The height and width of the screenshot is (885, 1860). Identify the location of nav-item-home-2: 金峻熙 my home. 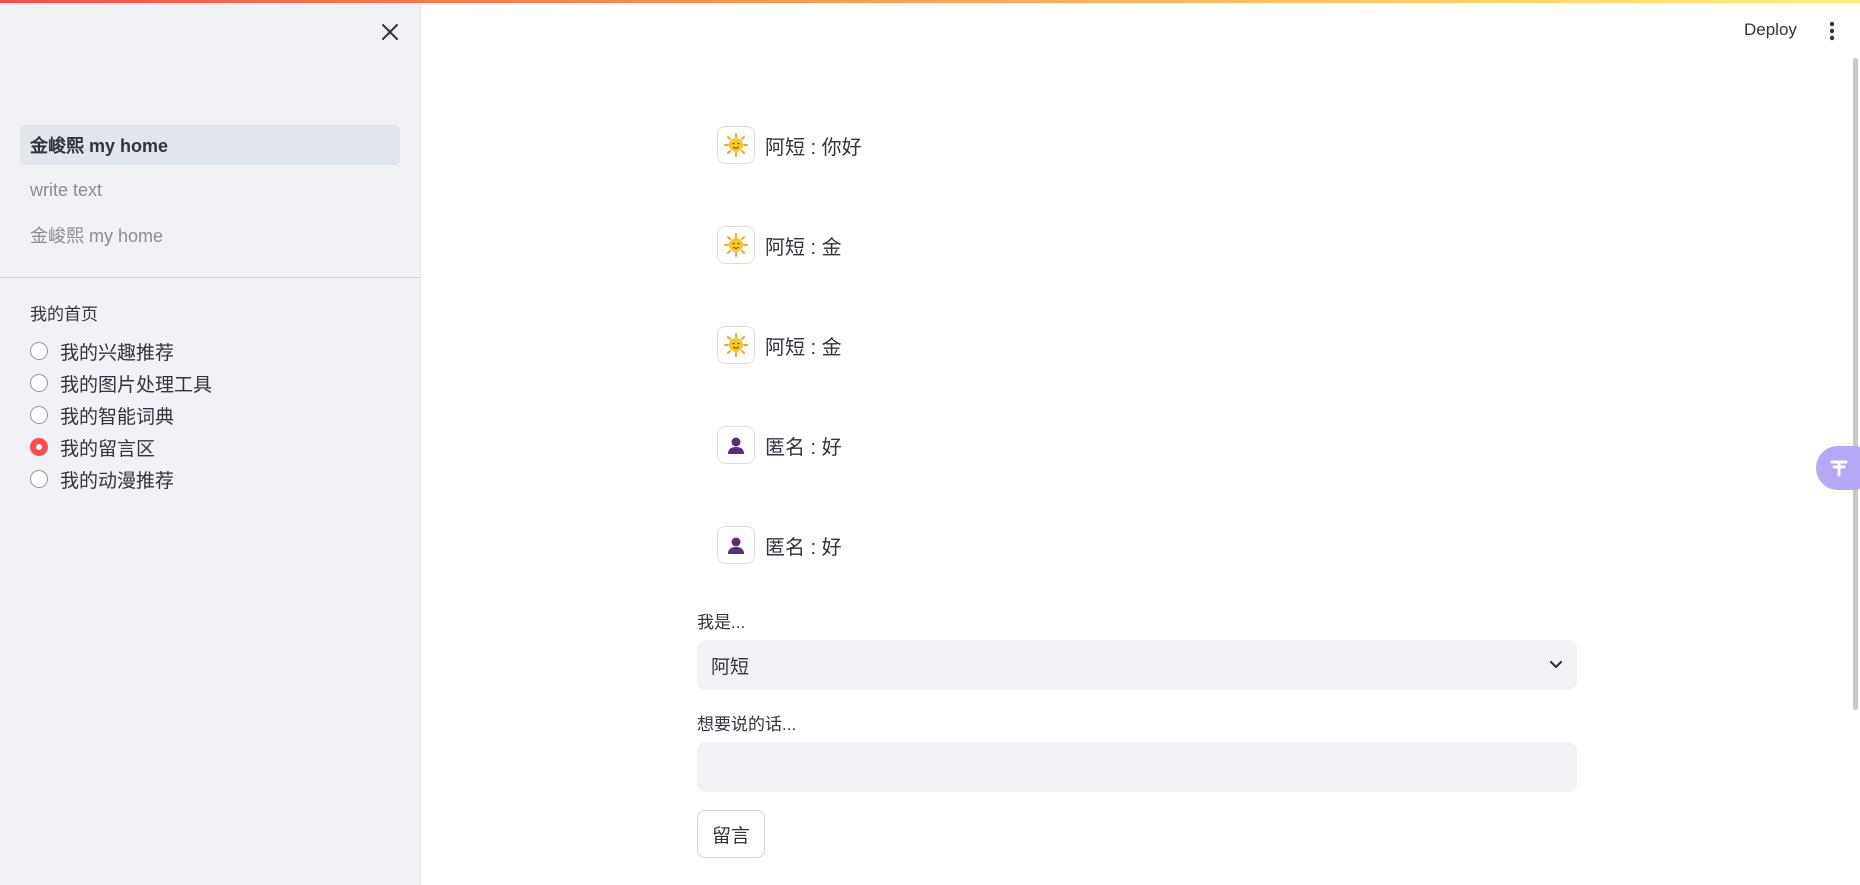
(210, 235).